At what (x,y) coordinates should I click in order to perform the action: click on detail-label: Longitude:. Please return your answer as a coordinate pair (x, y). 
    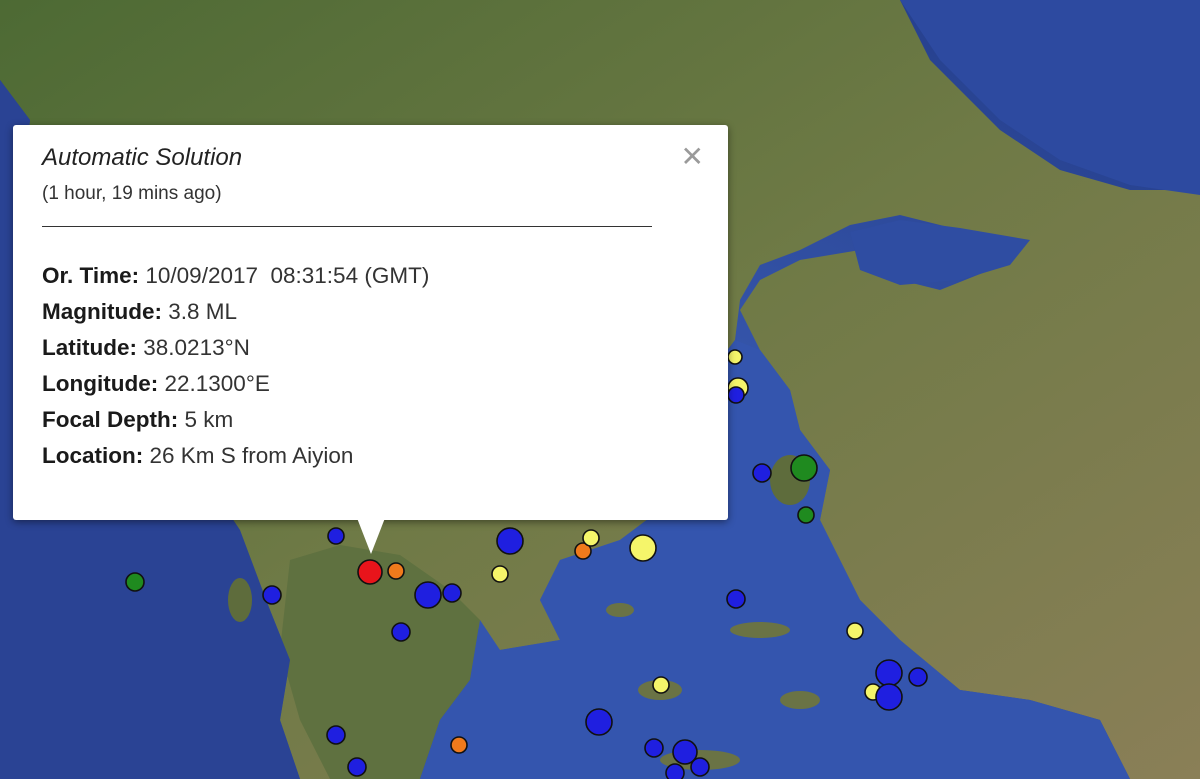
    Looking at the image, I should click on (100, 383).